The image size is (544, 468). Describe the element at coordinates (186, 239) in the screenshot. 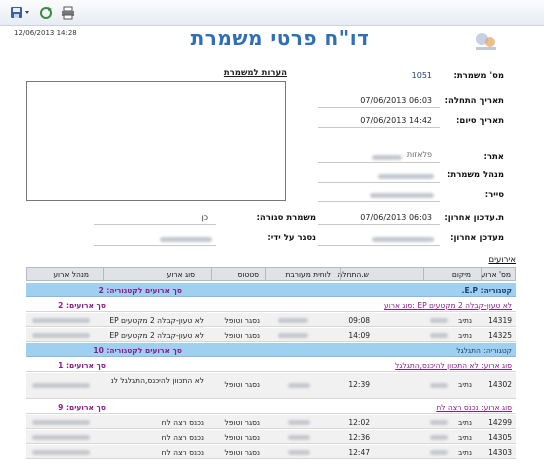

I see `redacted-closed-by` at that location.